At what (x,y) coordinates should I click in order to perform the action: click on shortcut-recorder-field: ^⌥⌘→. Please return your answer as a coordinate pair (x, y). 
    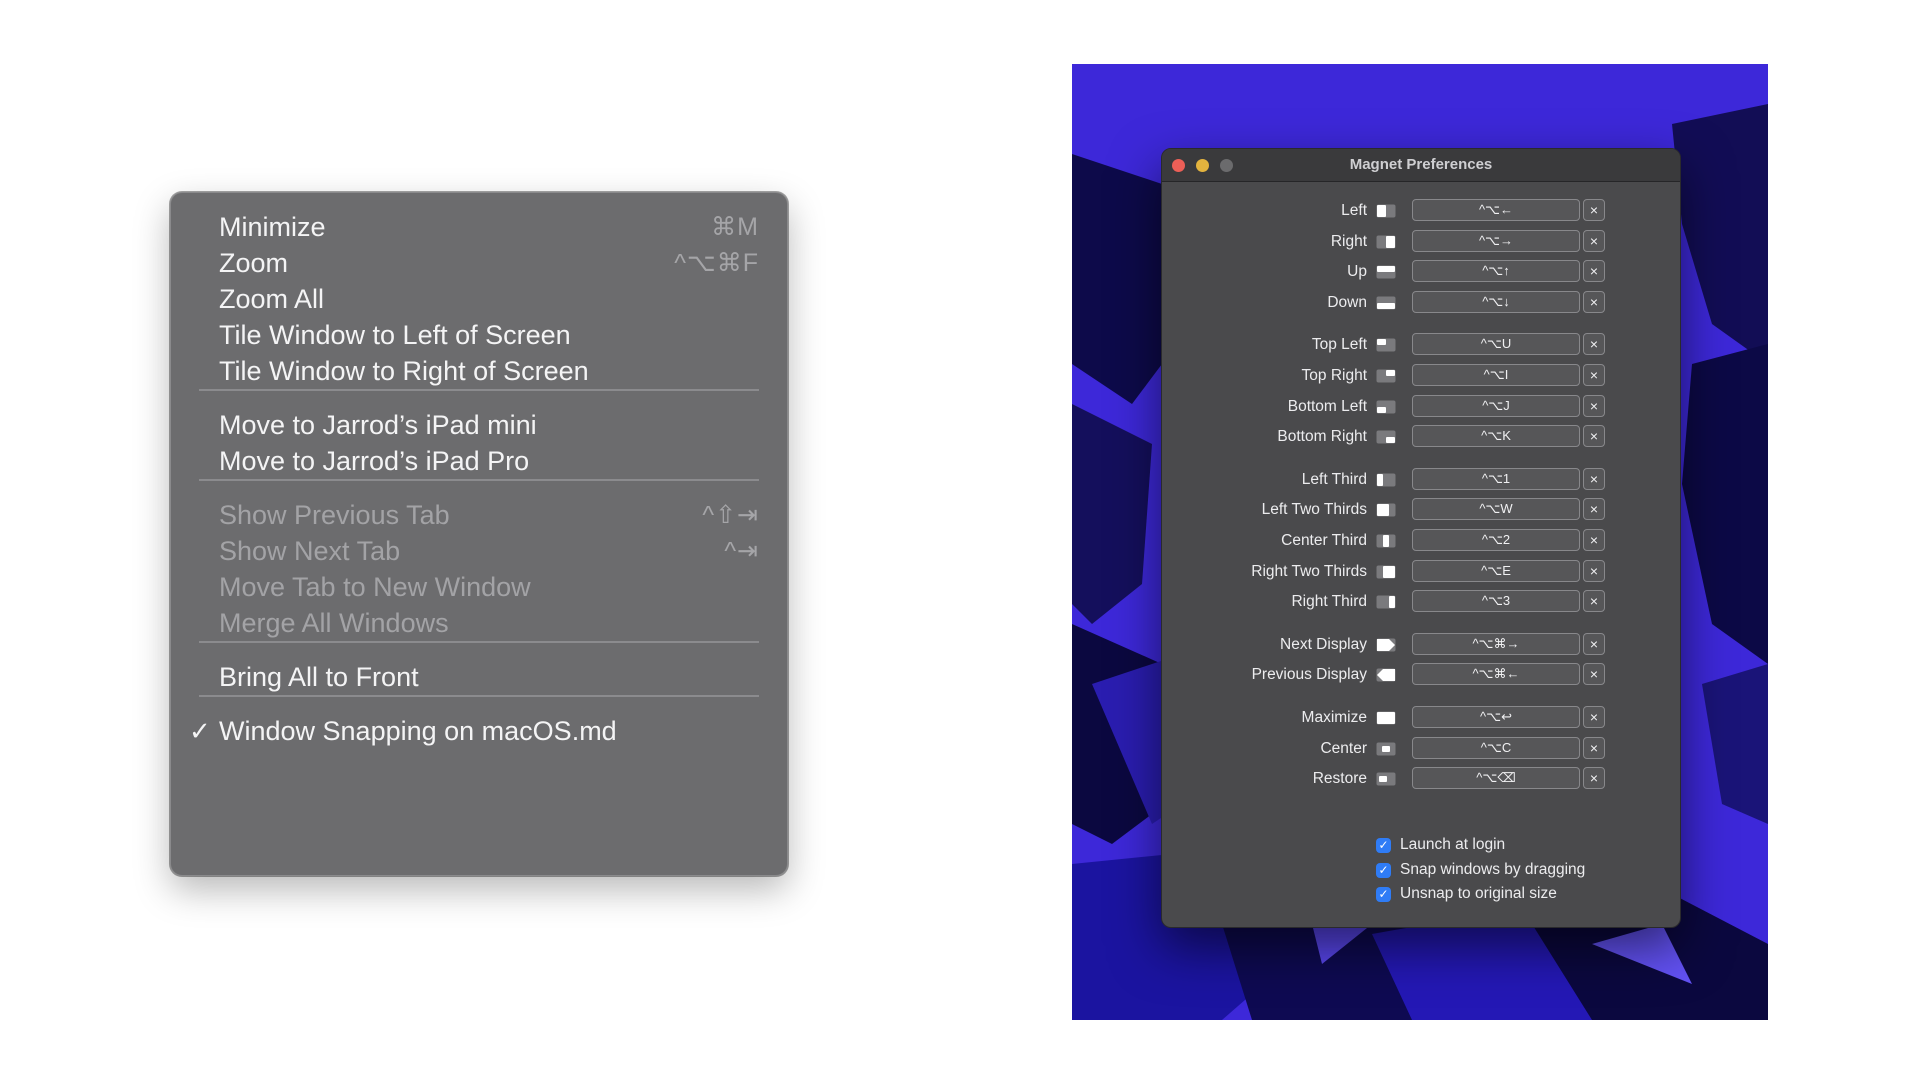
    Looking at the image, I should click on (1496, 643).